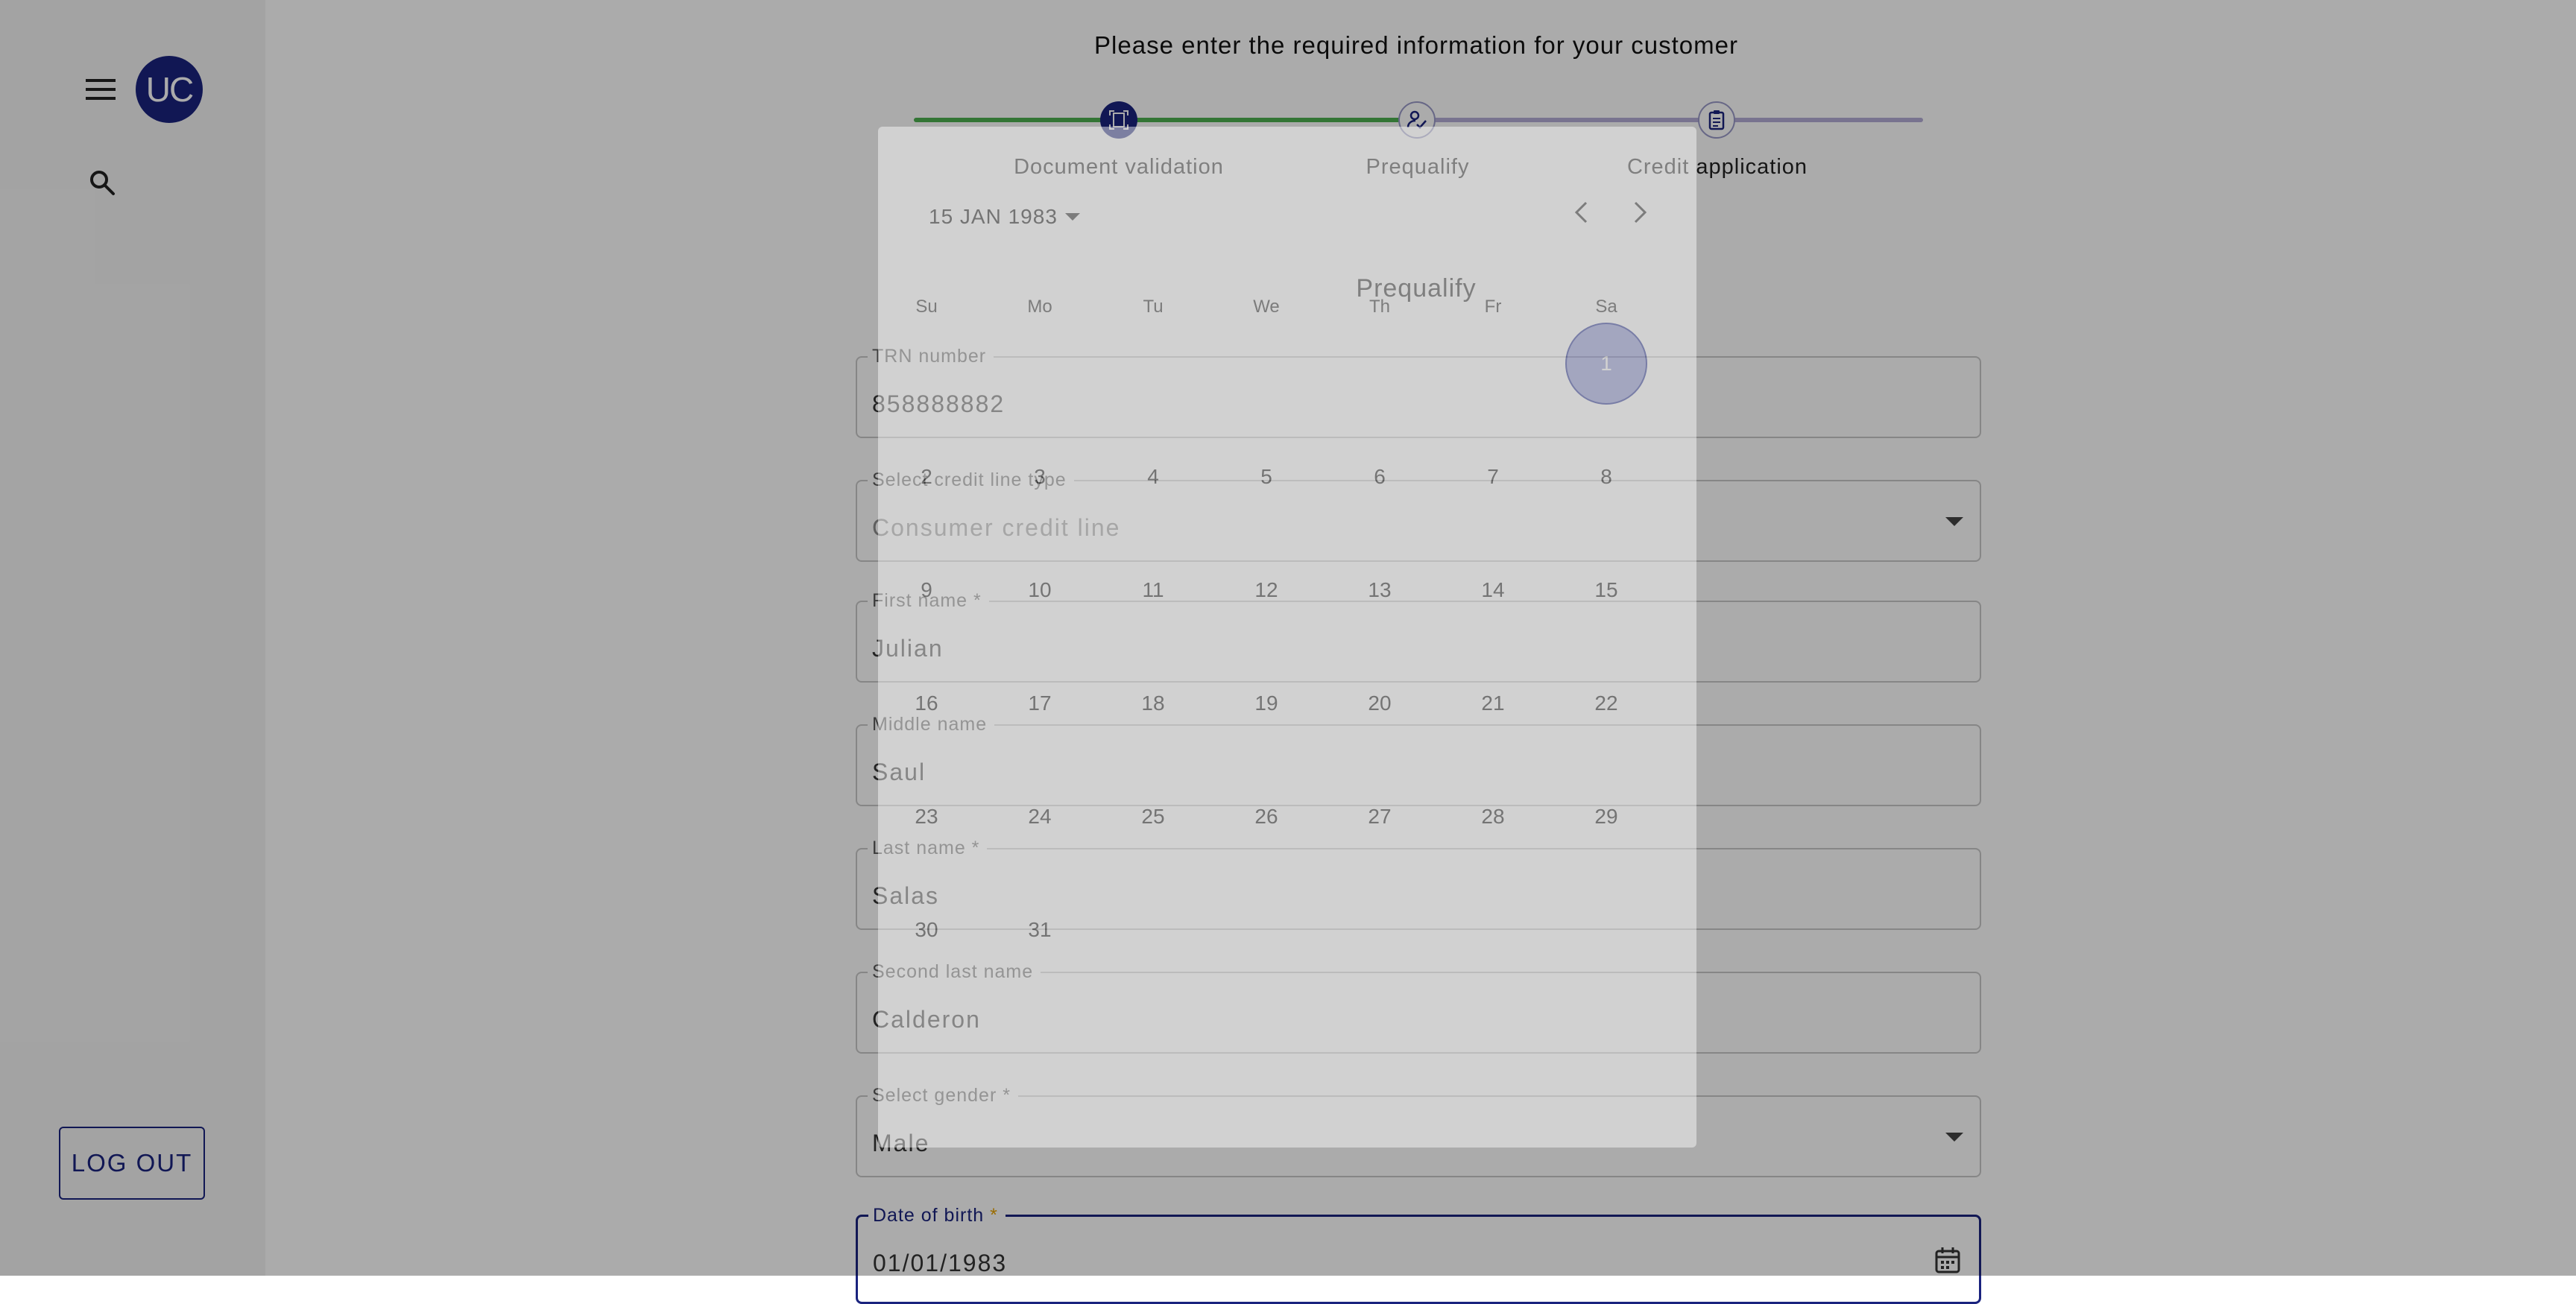  I want to click on day-cell: 16, so click(927, 703).